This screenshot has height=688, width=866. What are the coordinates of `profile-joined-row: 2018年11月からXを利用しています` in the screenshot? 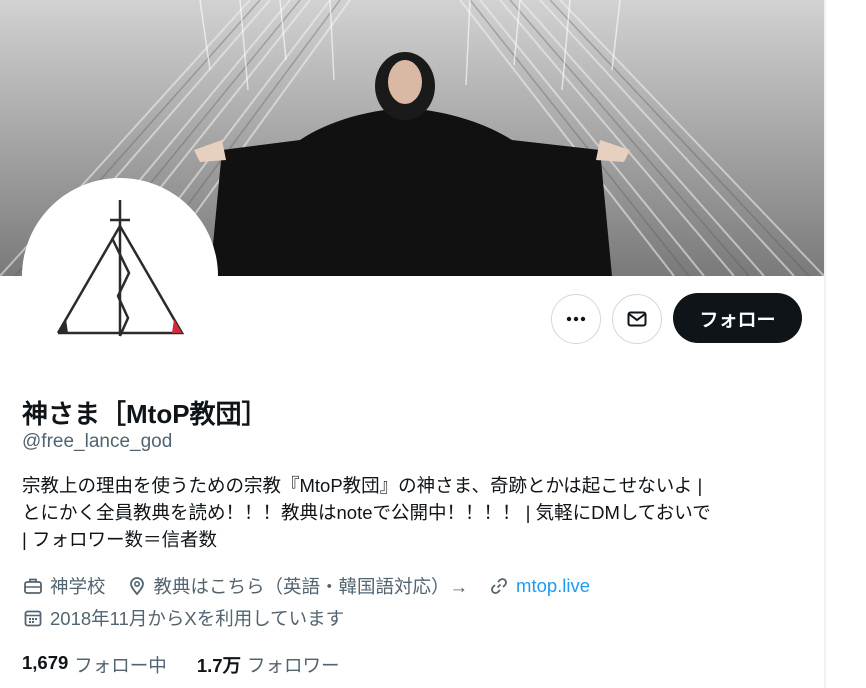 It's located at (183, 618).